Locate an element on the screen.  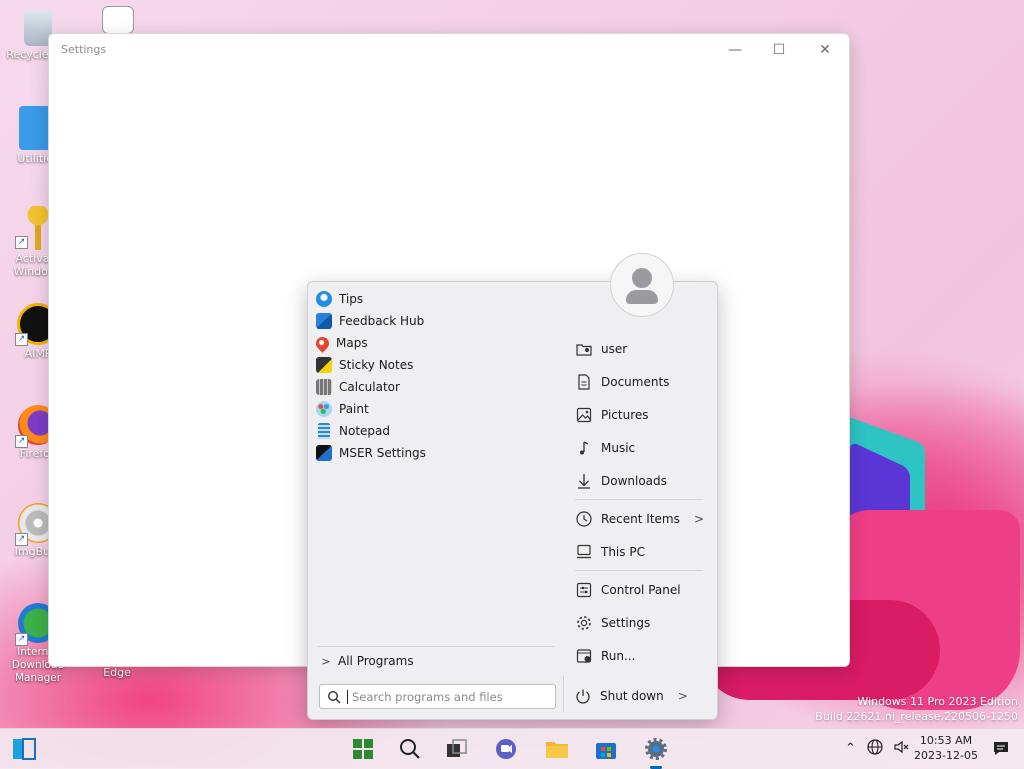
paint-icon is located at coordinates (324, 409).